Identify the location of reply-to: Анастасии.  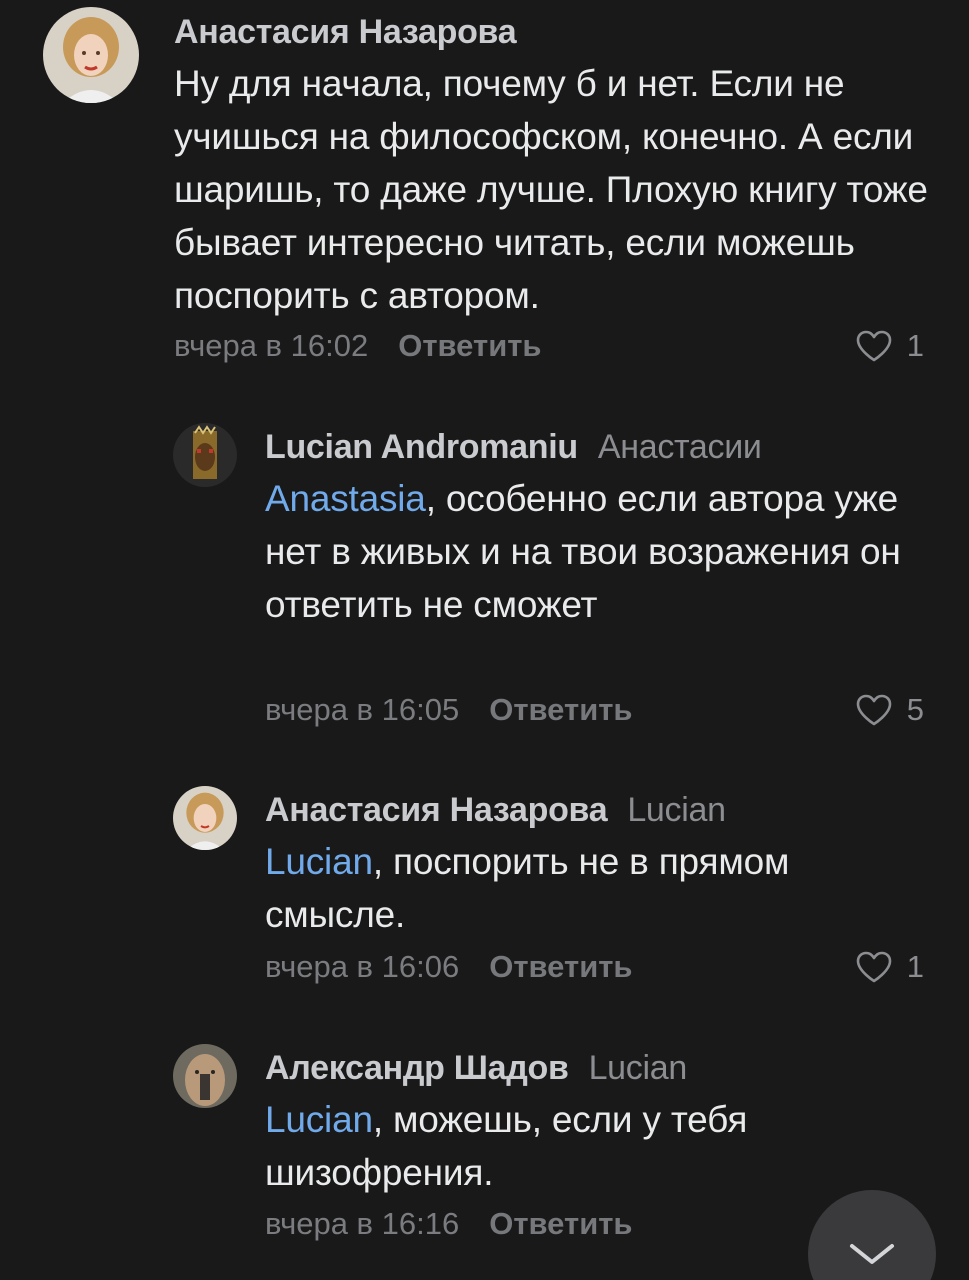
(680, 447).